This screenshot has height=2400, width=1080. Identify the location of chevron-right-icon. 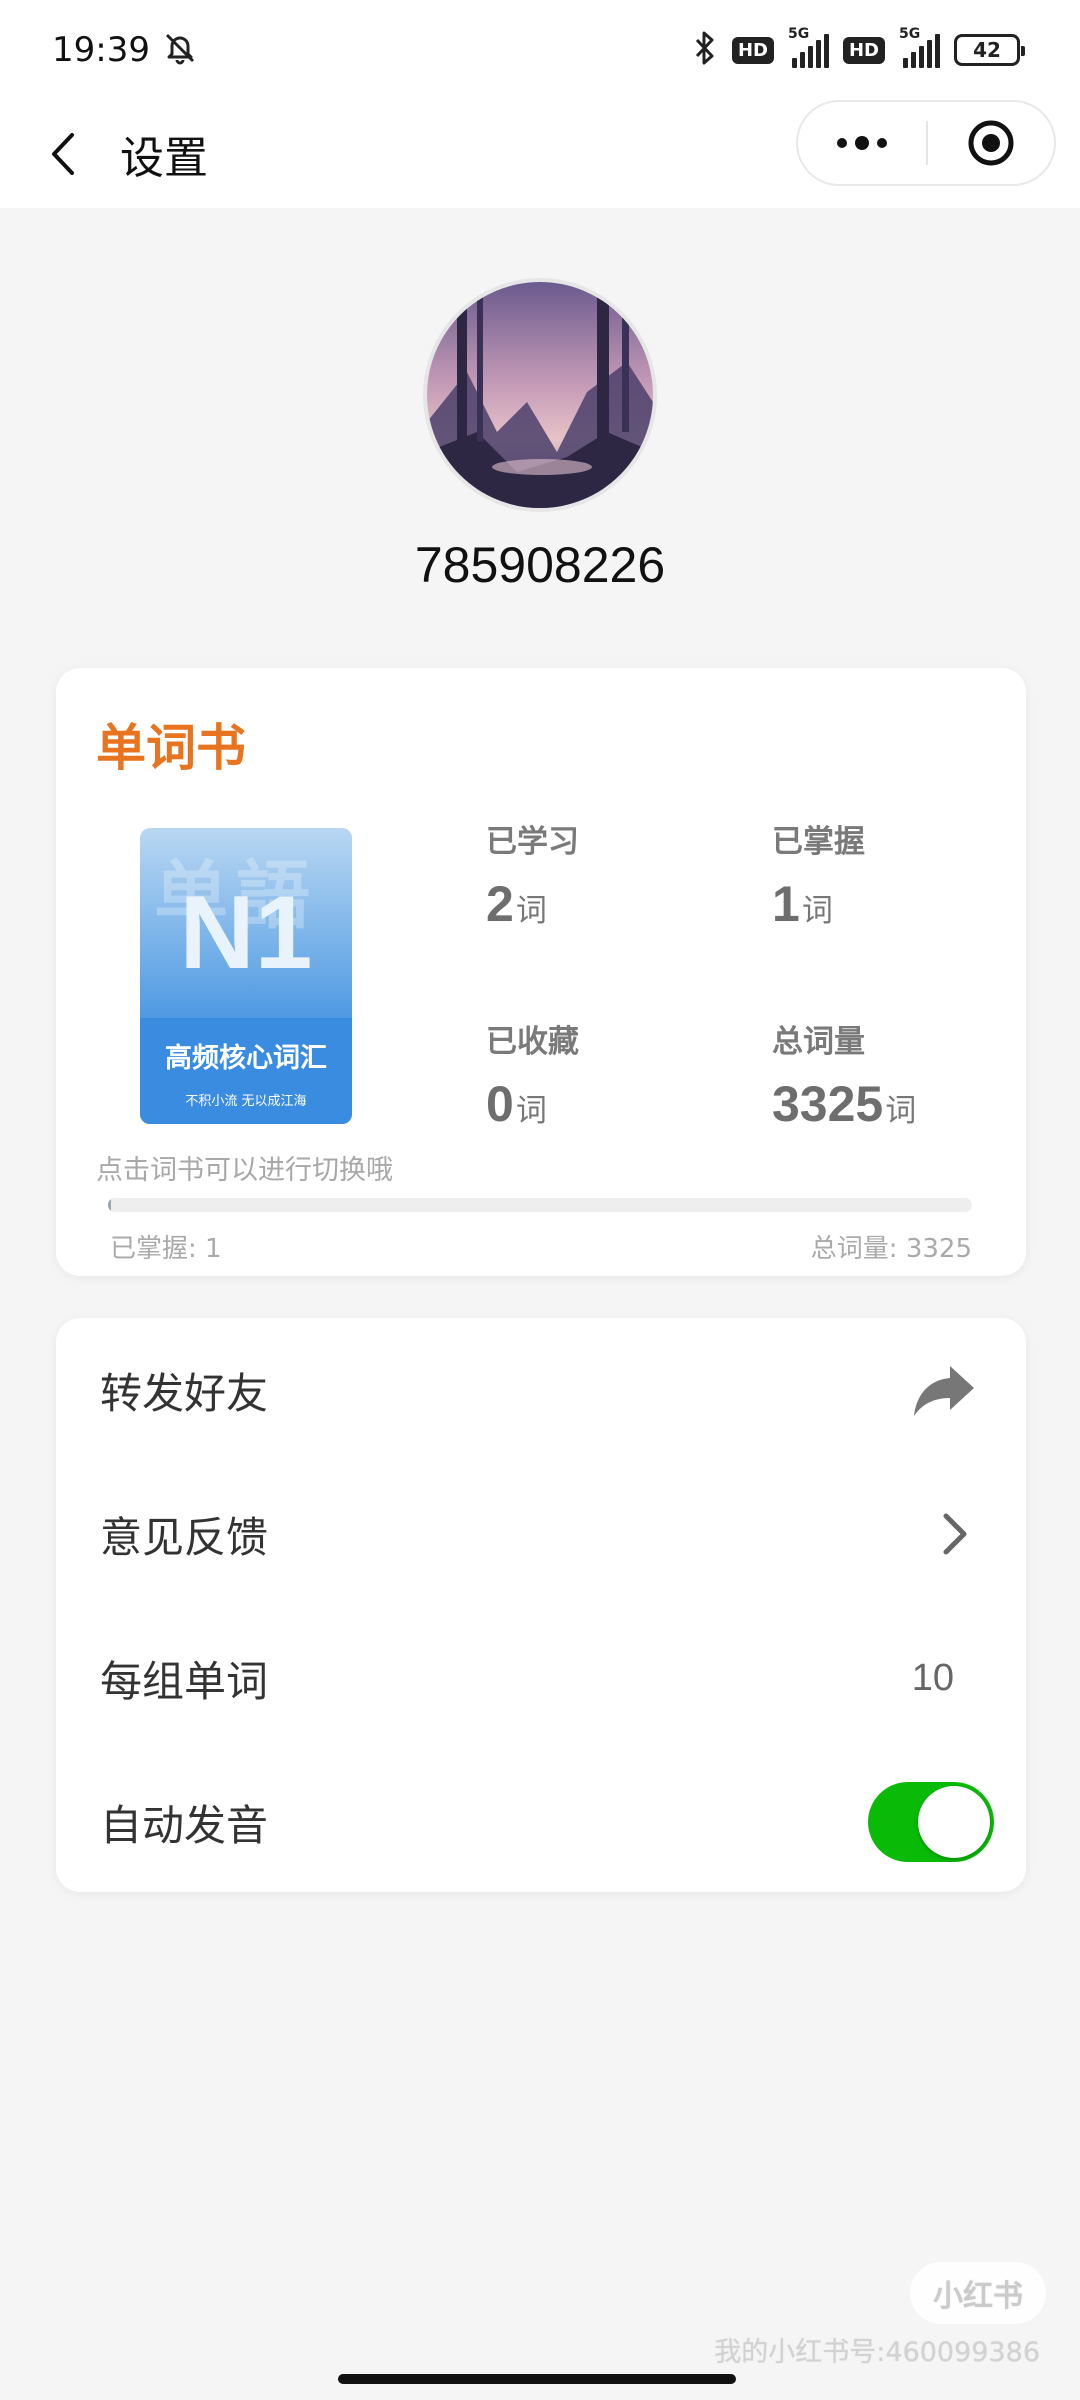
(955, 1534).